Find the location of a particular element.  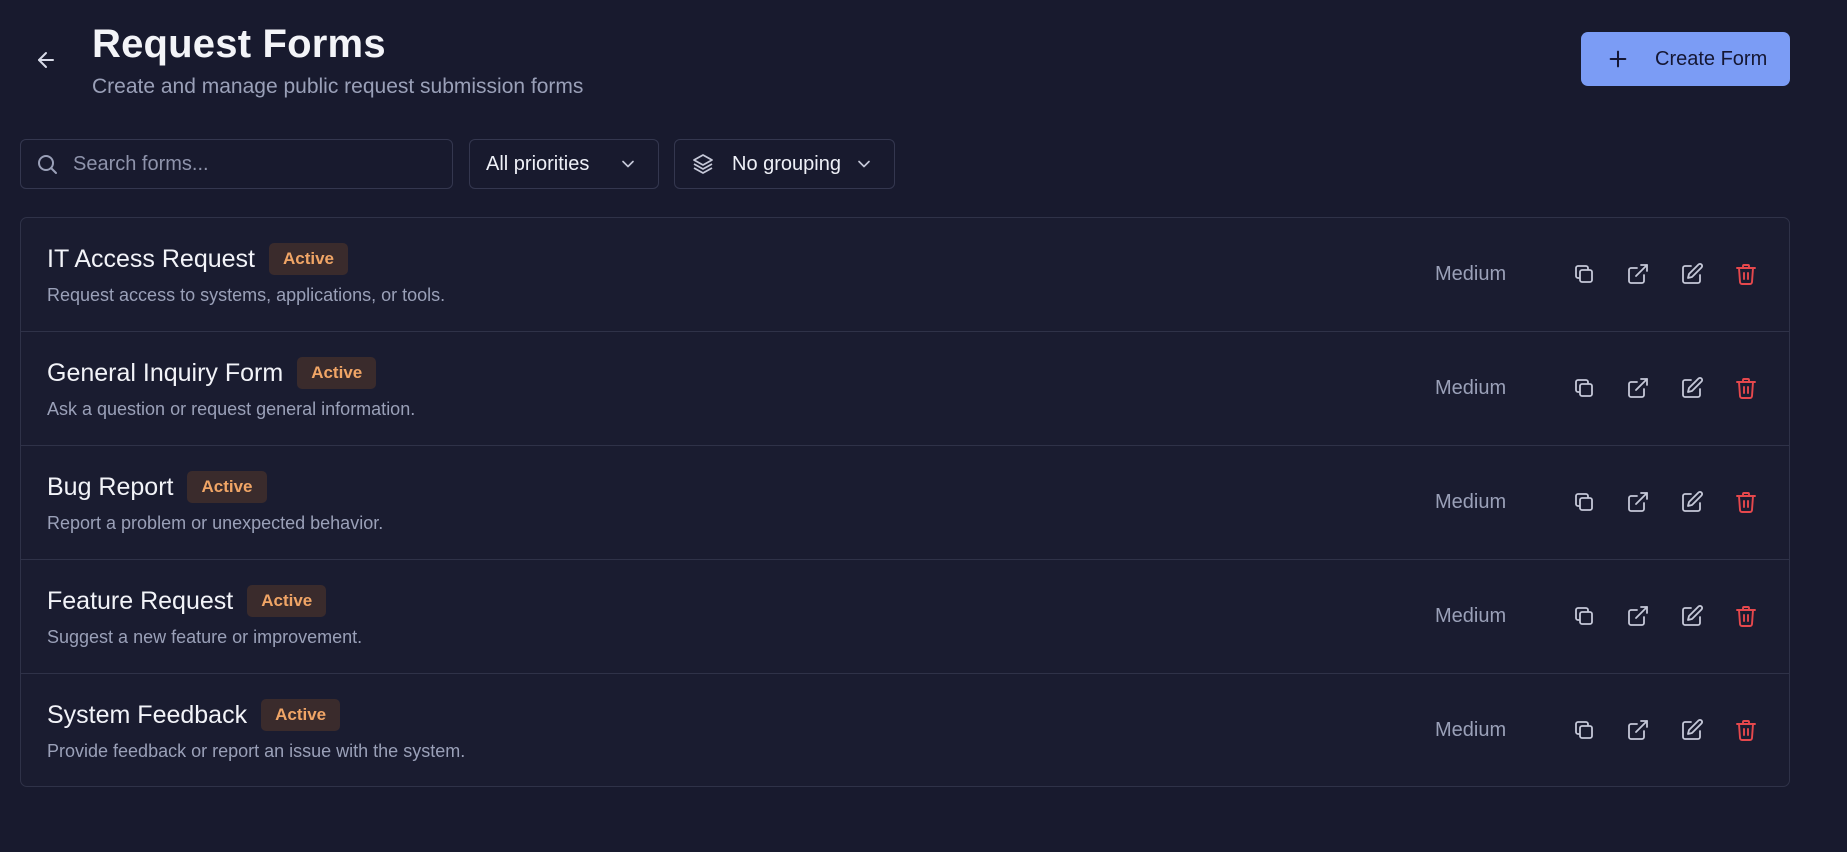

priority-filter-value: All priorities is located at coordinates (538, 163).